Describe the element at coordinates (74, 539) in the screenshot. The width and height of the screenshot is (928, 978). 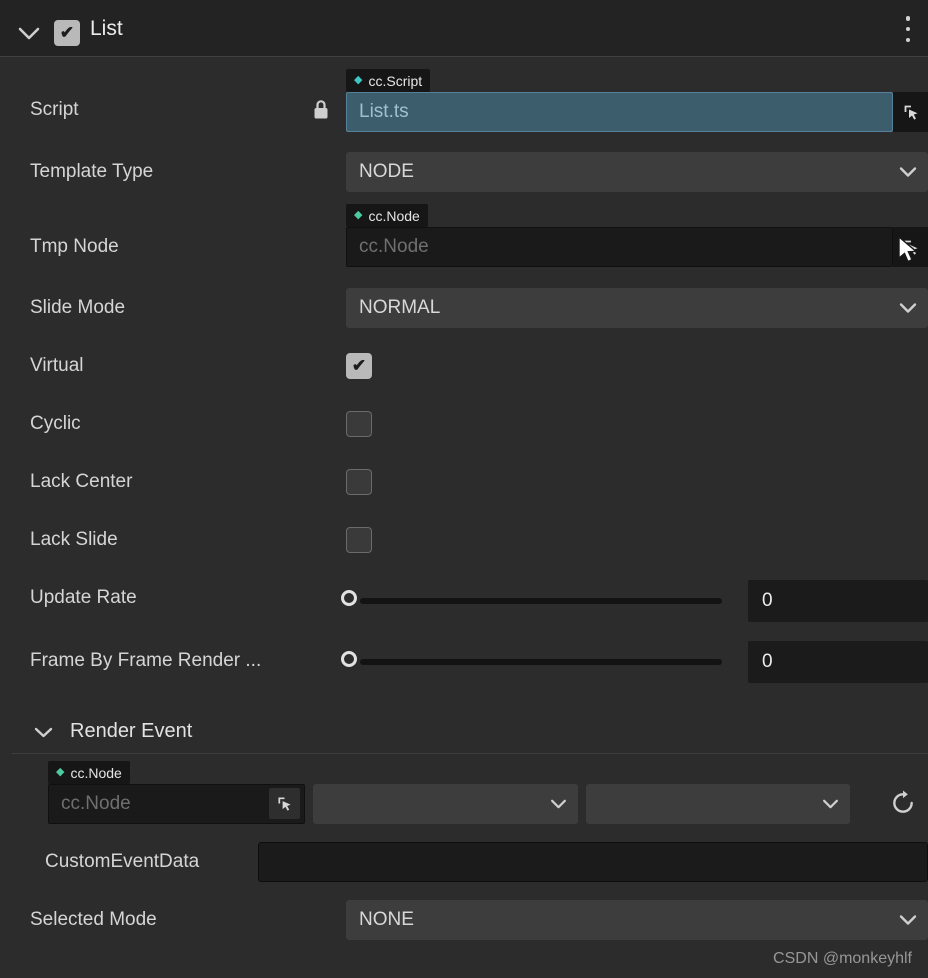
I see `lack-slide-label: Lack Slide` at that location.